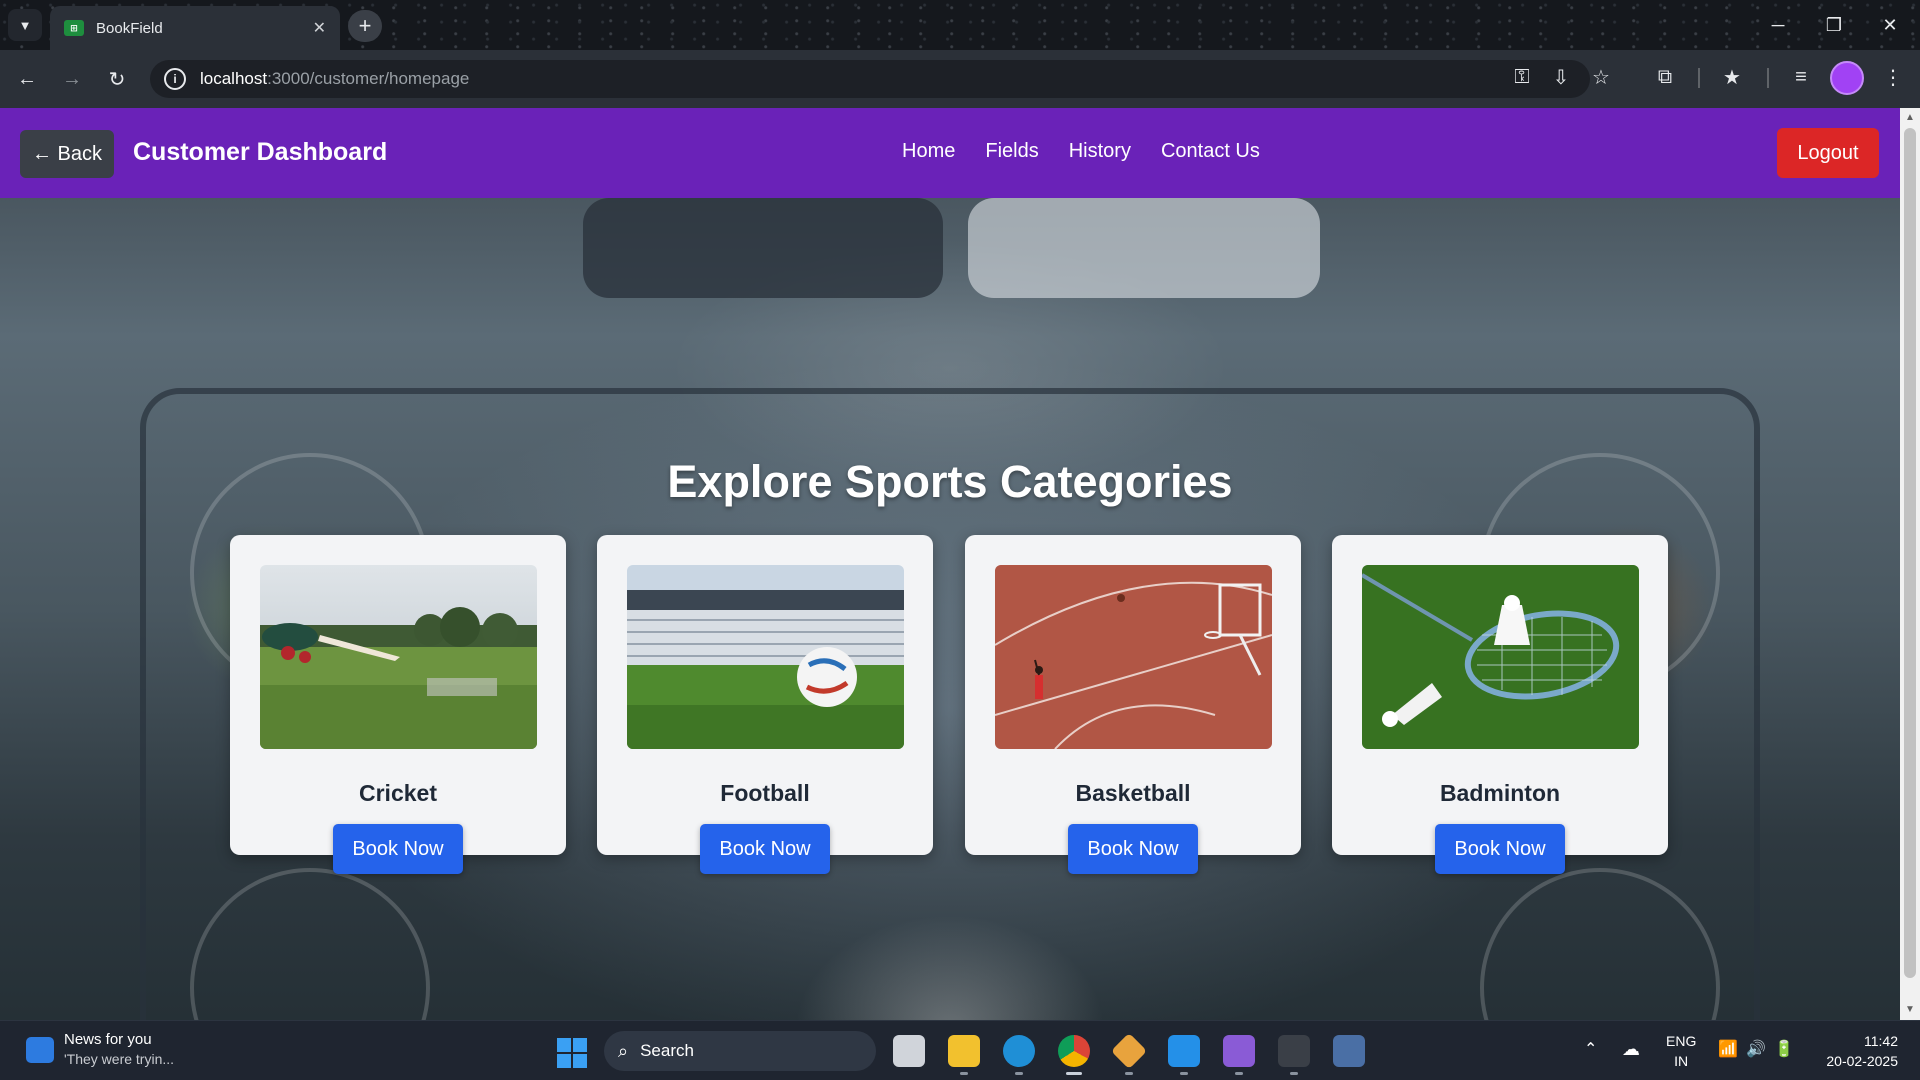  Describe the element at coordinates (765, 793) in the screenshot. I see `category-name: Football` at that location.